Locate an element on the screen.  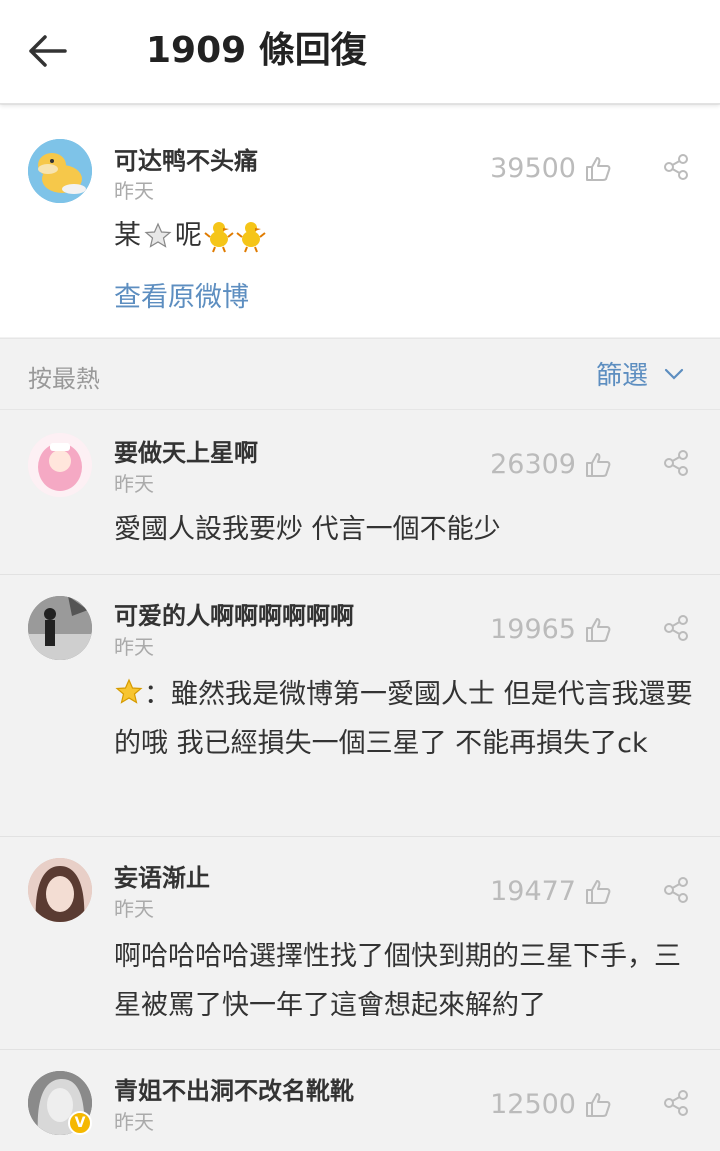
back-button is located at coordinates (47, 51).